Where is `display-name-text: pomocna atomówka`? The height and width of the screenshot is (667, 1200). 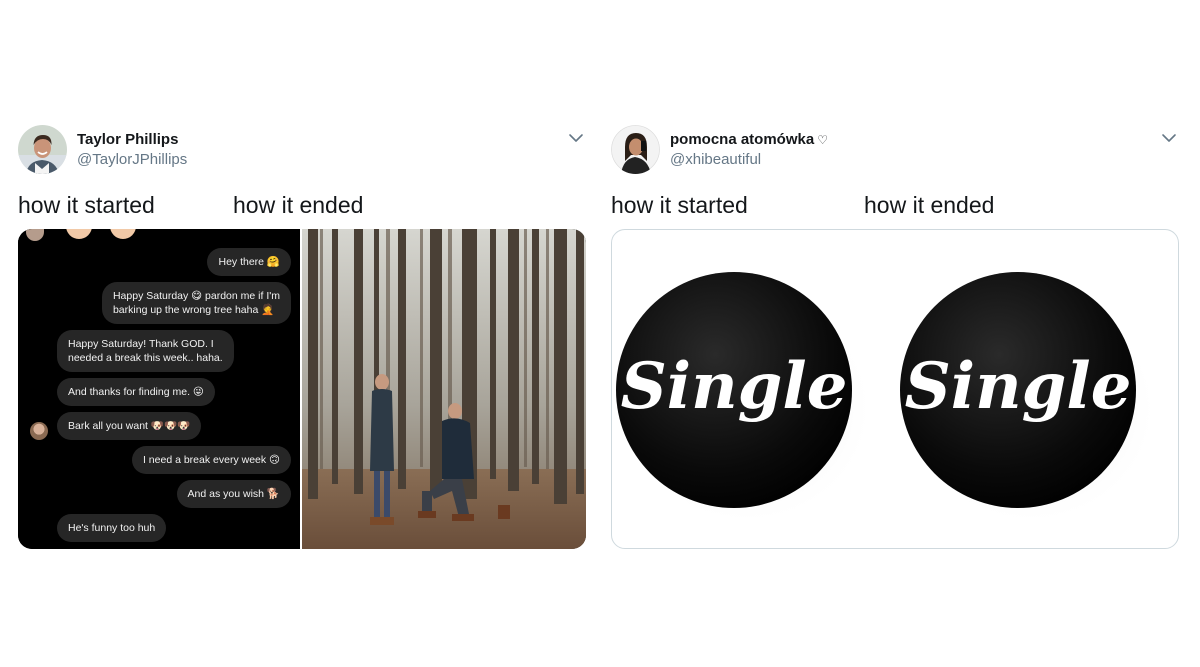
display-name-text: pomocna atomówka is located at coordinates (742, 139).